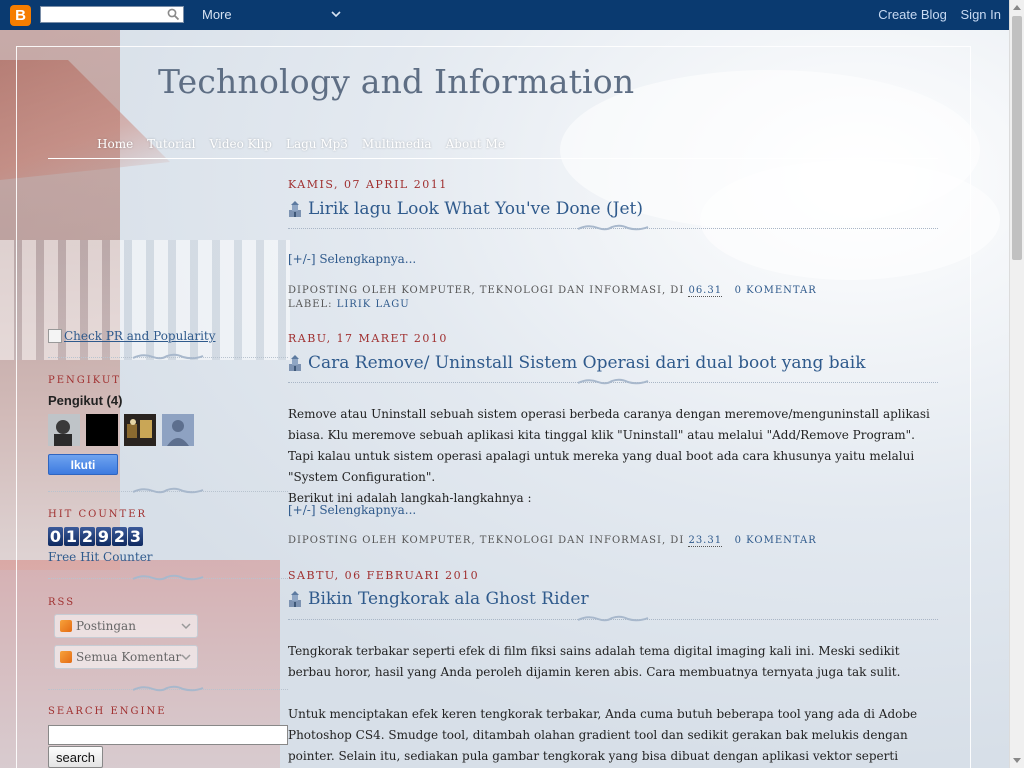 Image resolution: width=1024 pixels, height=768 pixels. Describe the element at coordinates (129, 657) in the screenshot. I see `rss-comments-label: Semua Komentar` at that location.